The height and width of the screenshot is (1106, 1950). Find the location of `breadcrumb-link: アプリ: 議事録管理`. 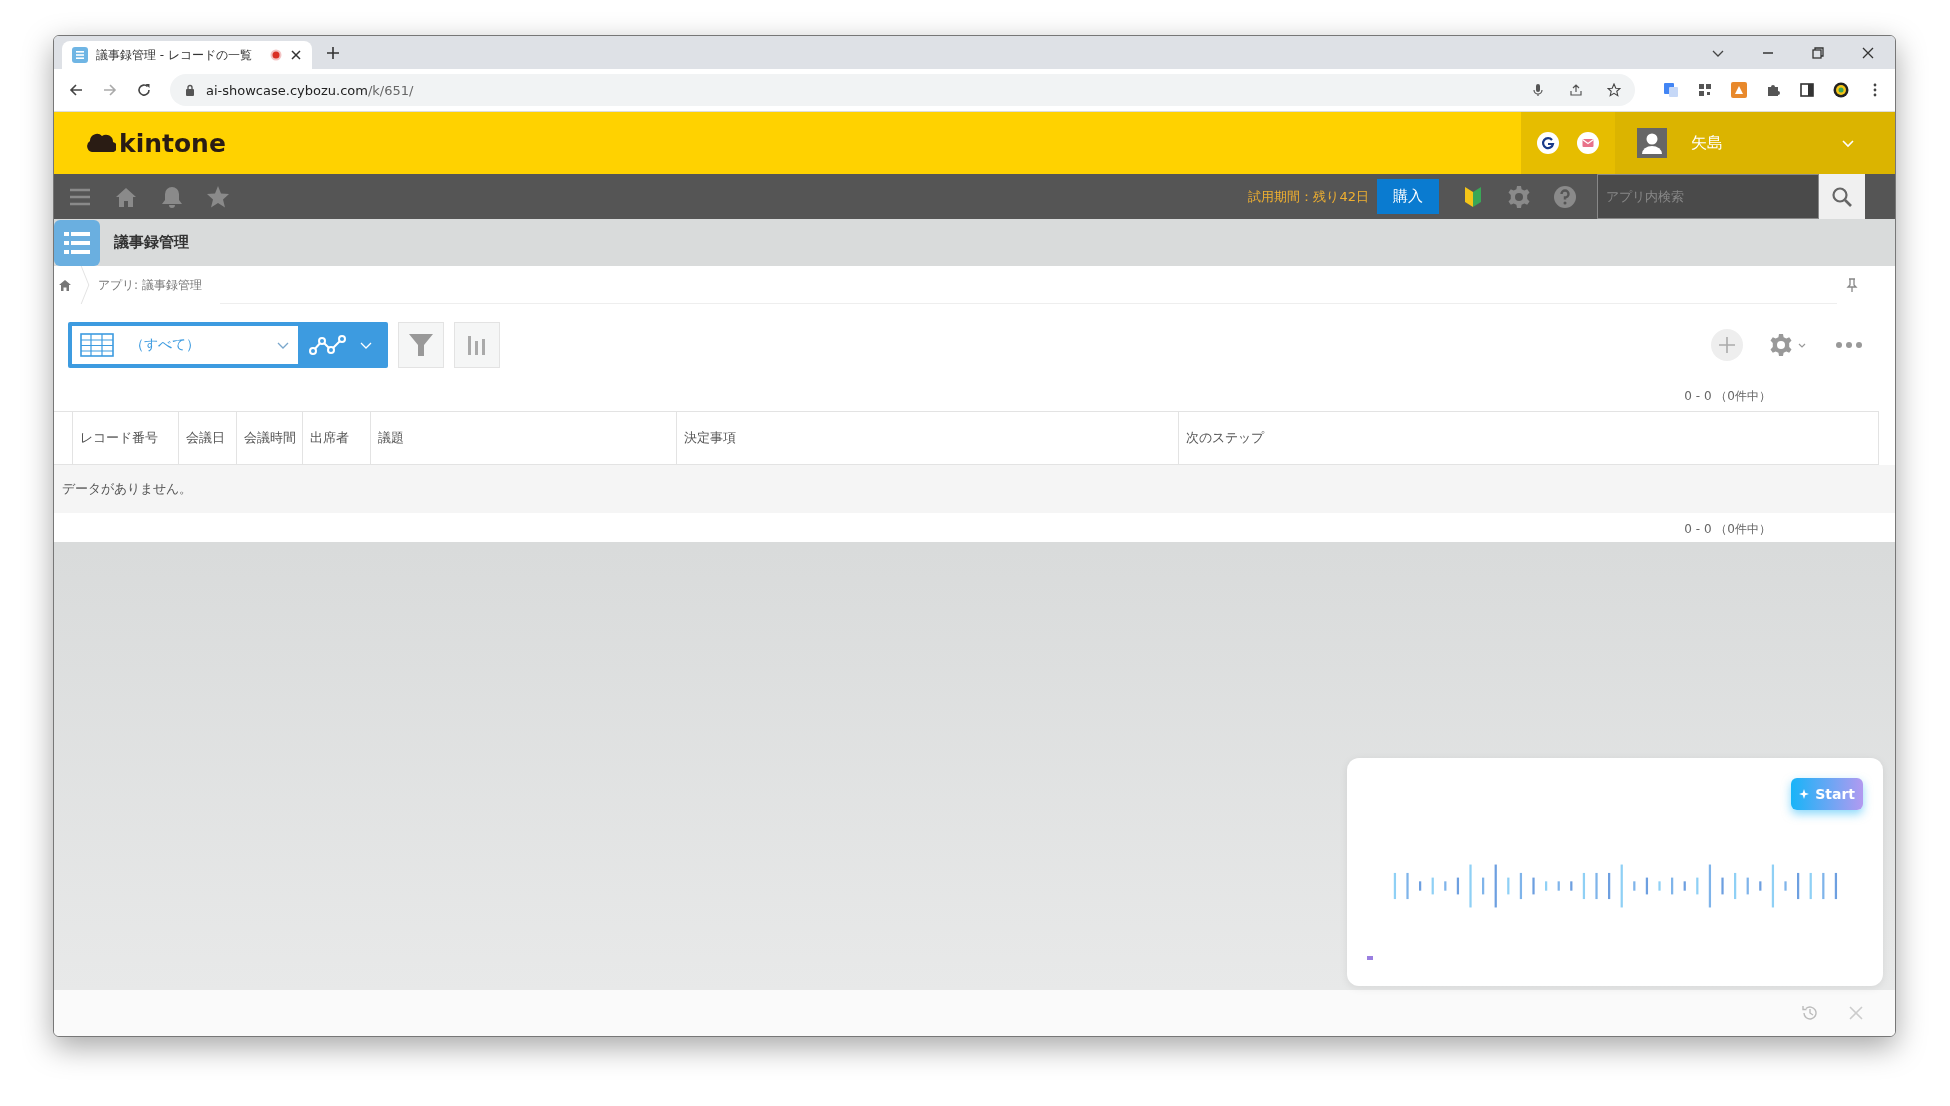

breadcrumb-link: アプリ: 議事録管理 is located at coordinates (150, 285).